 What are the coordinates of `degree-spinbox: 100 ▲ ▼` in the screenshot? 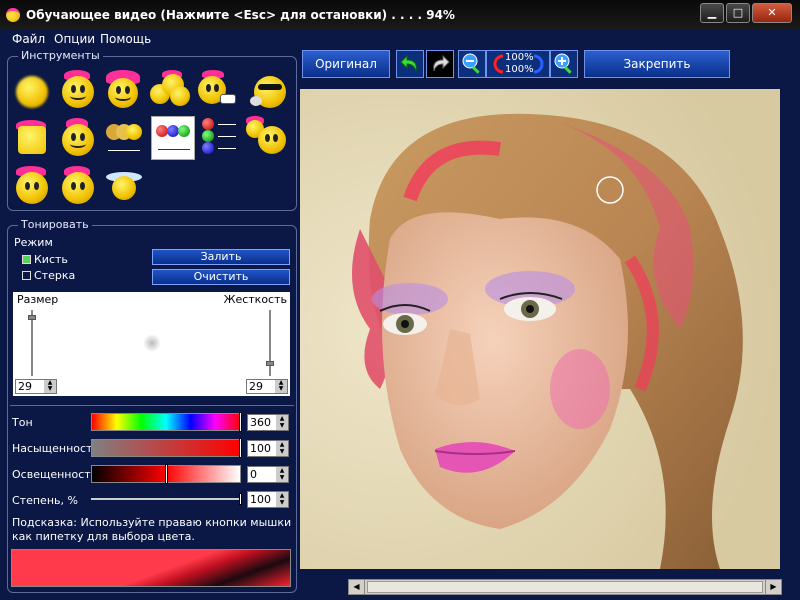 It's located at (268, 499).